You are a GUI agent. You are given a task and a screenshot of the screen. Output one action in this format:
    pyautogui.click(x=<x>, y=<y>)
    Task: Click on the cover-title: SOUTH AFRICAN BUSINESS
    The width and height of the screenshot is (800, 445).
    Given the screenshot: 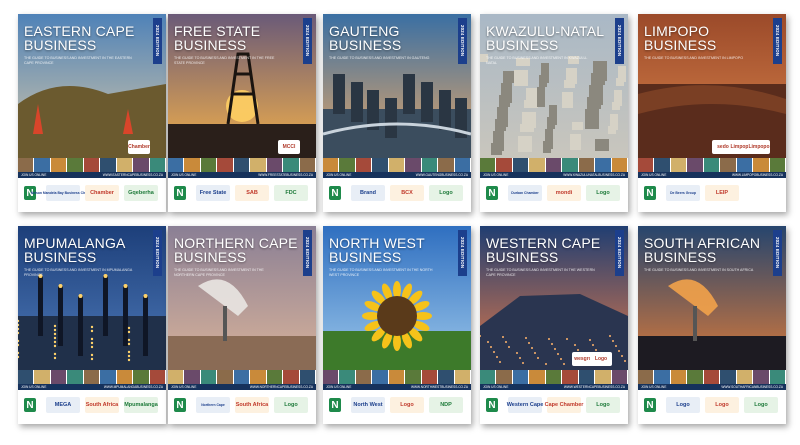 What is the action you would take?
    pyautogui.click(x=706, y=250)
    